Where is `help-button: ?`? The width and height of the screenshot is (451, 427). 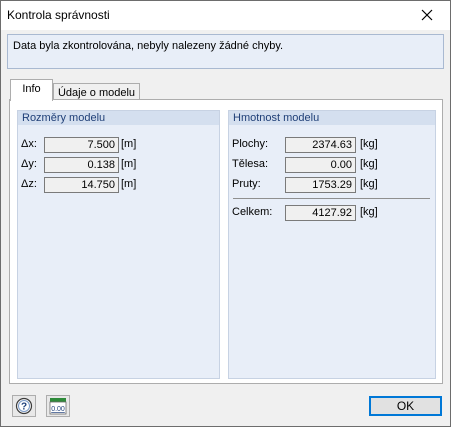 help-button: ? is located at coordinates (24, 406).